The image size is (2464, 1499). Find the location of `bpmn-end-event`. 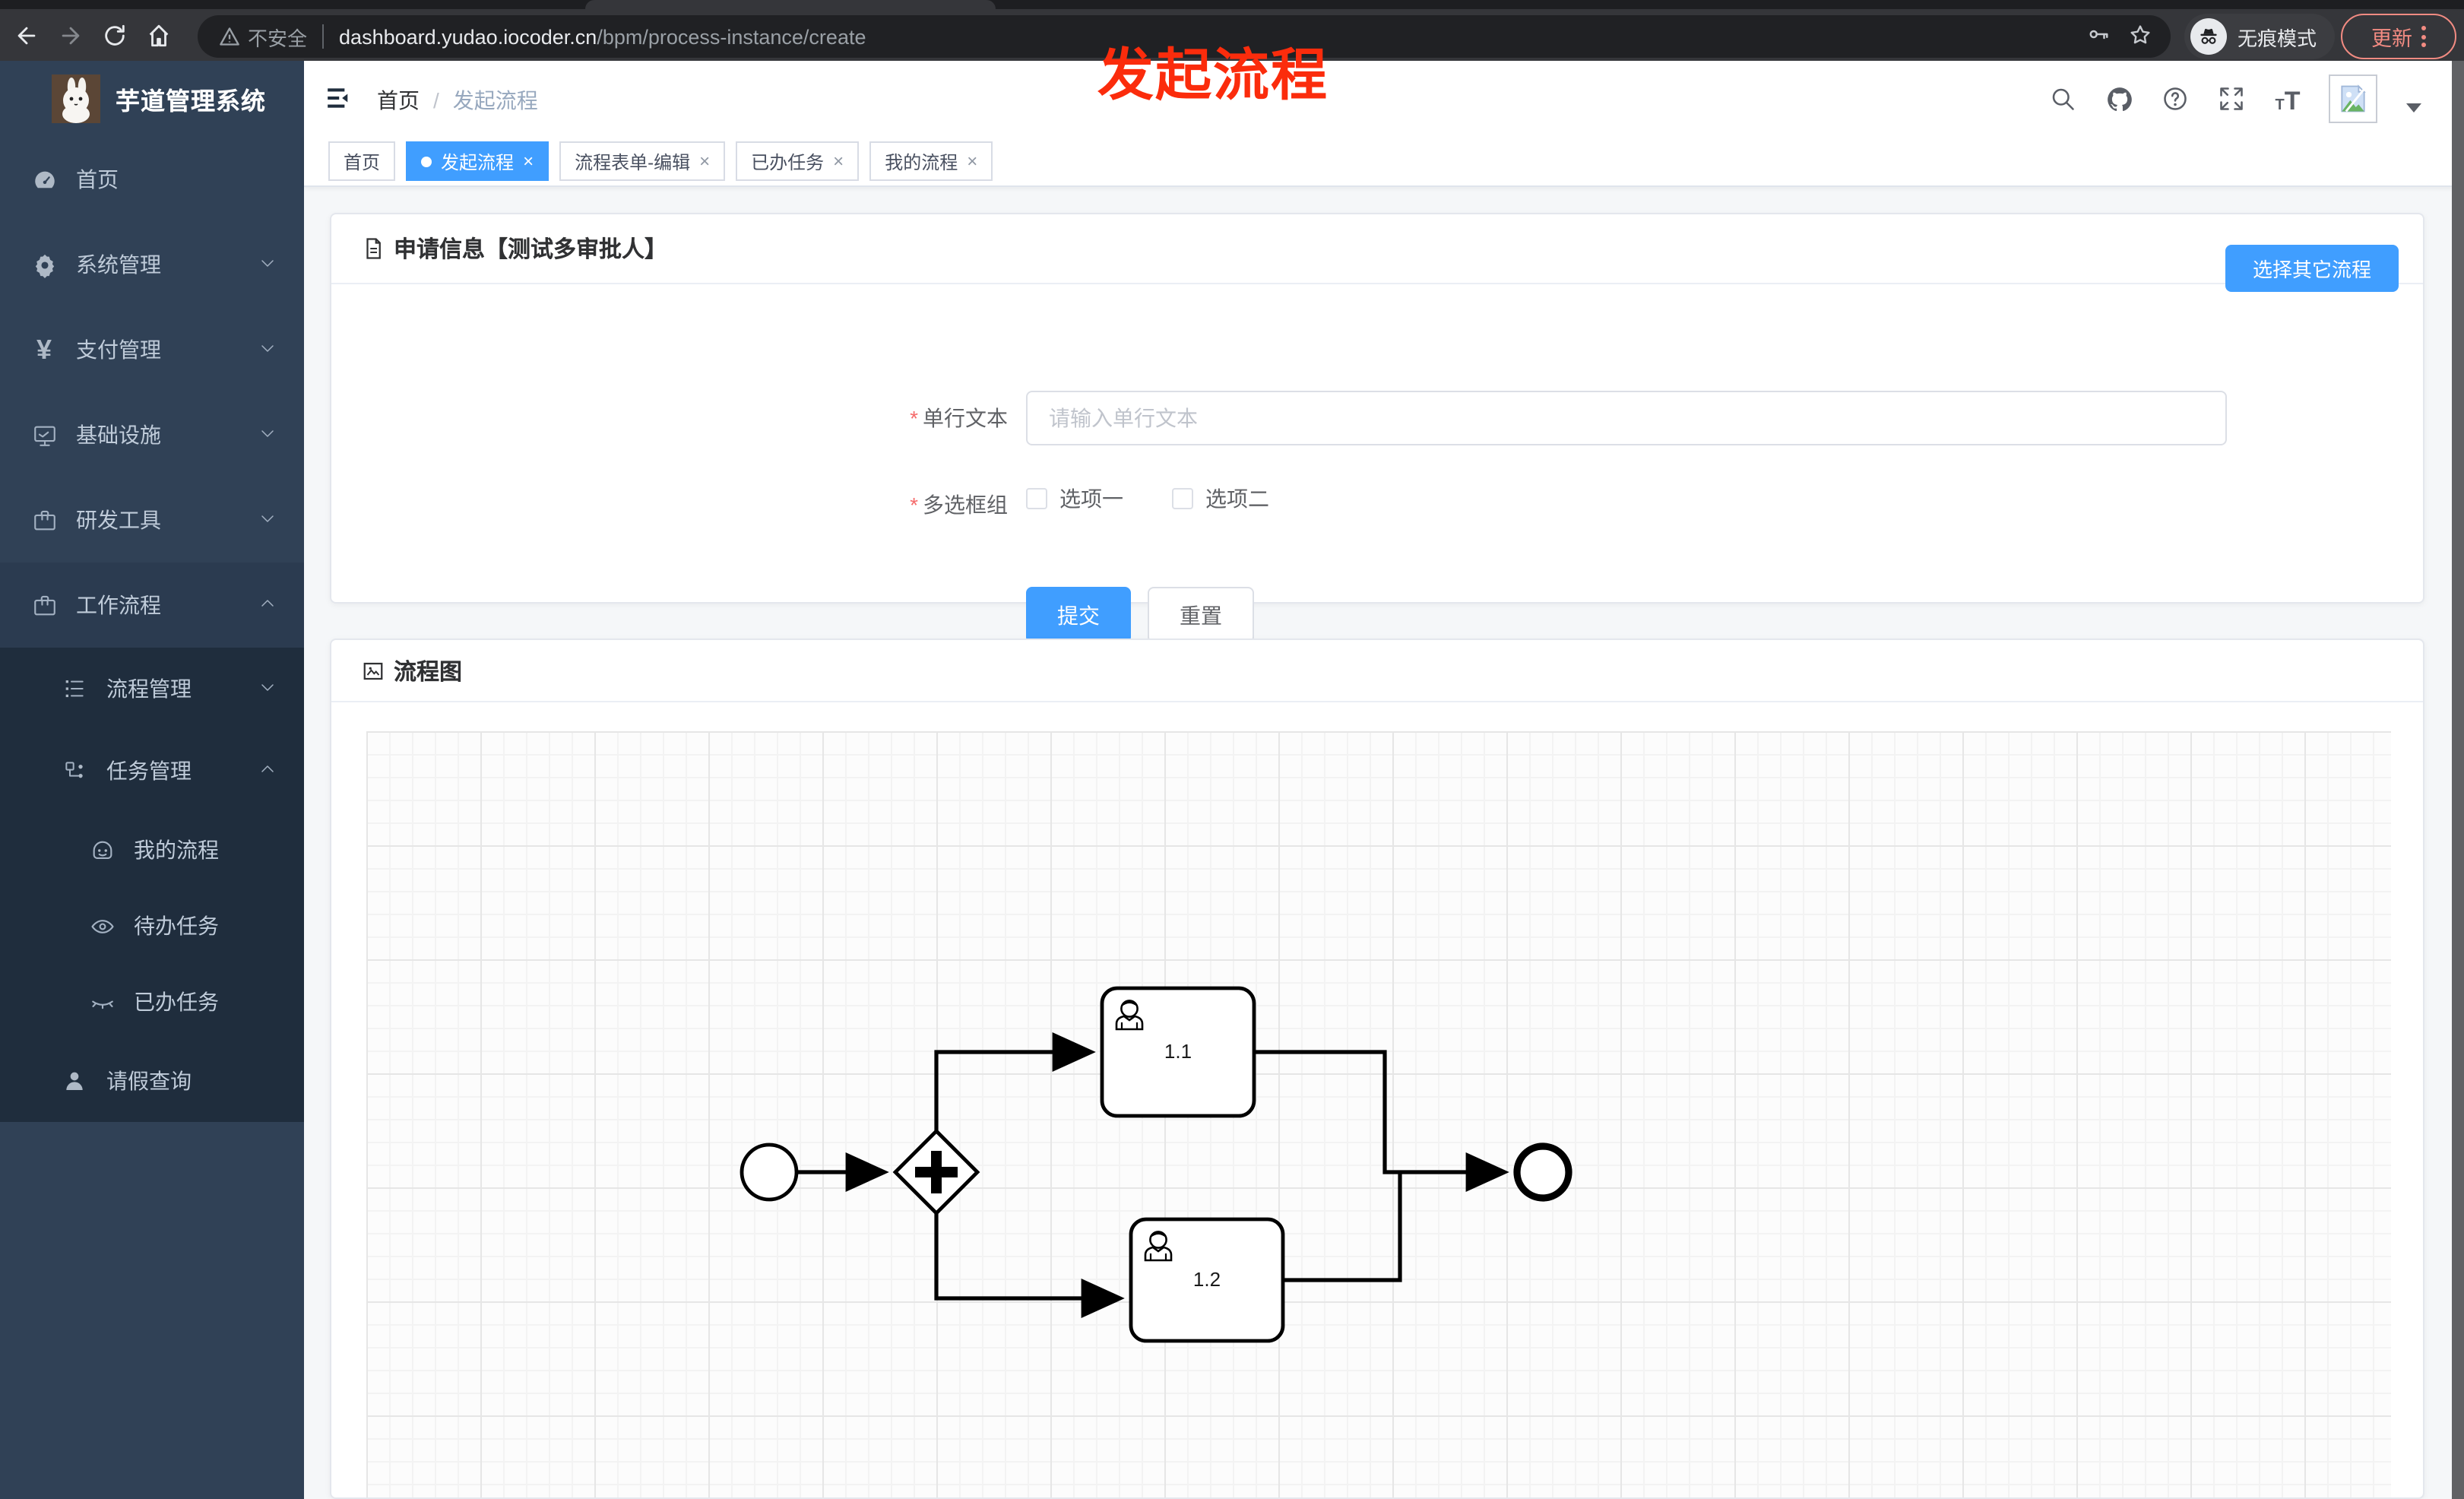

bpmn-end-event is located at coordinates (1542, 1172).